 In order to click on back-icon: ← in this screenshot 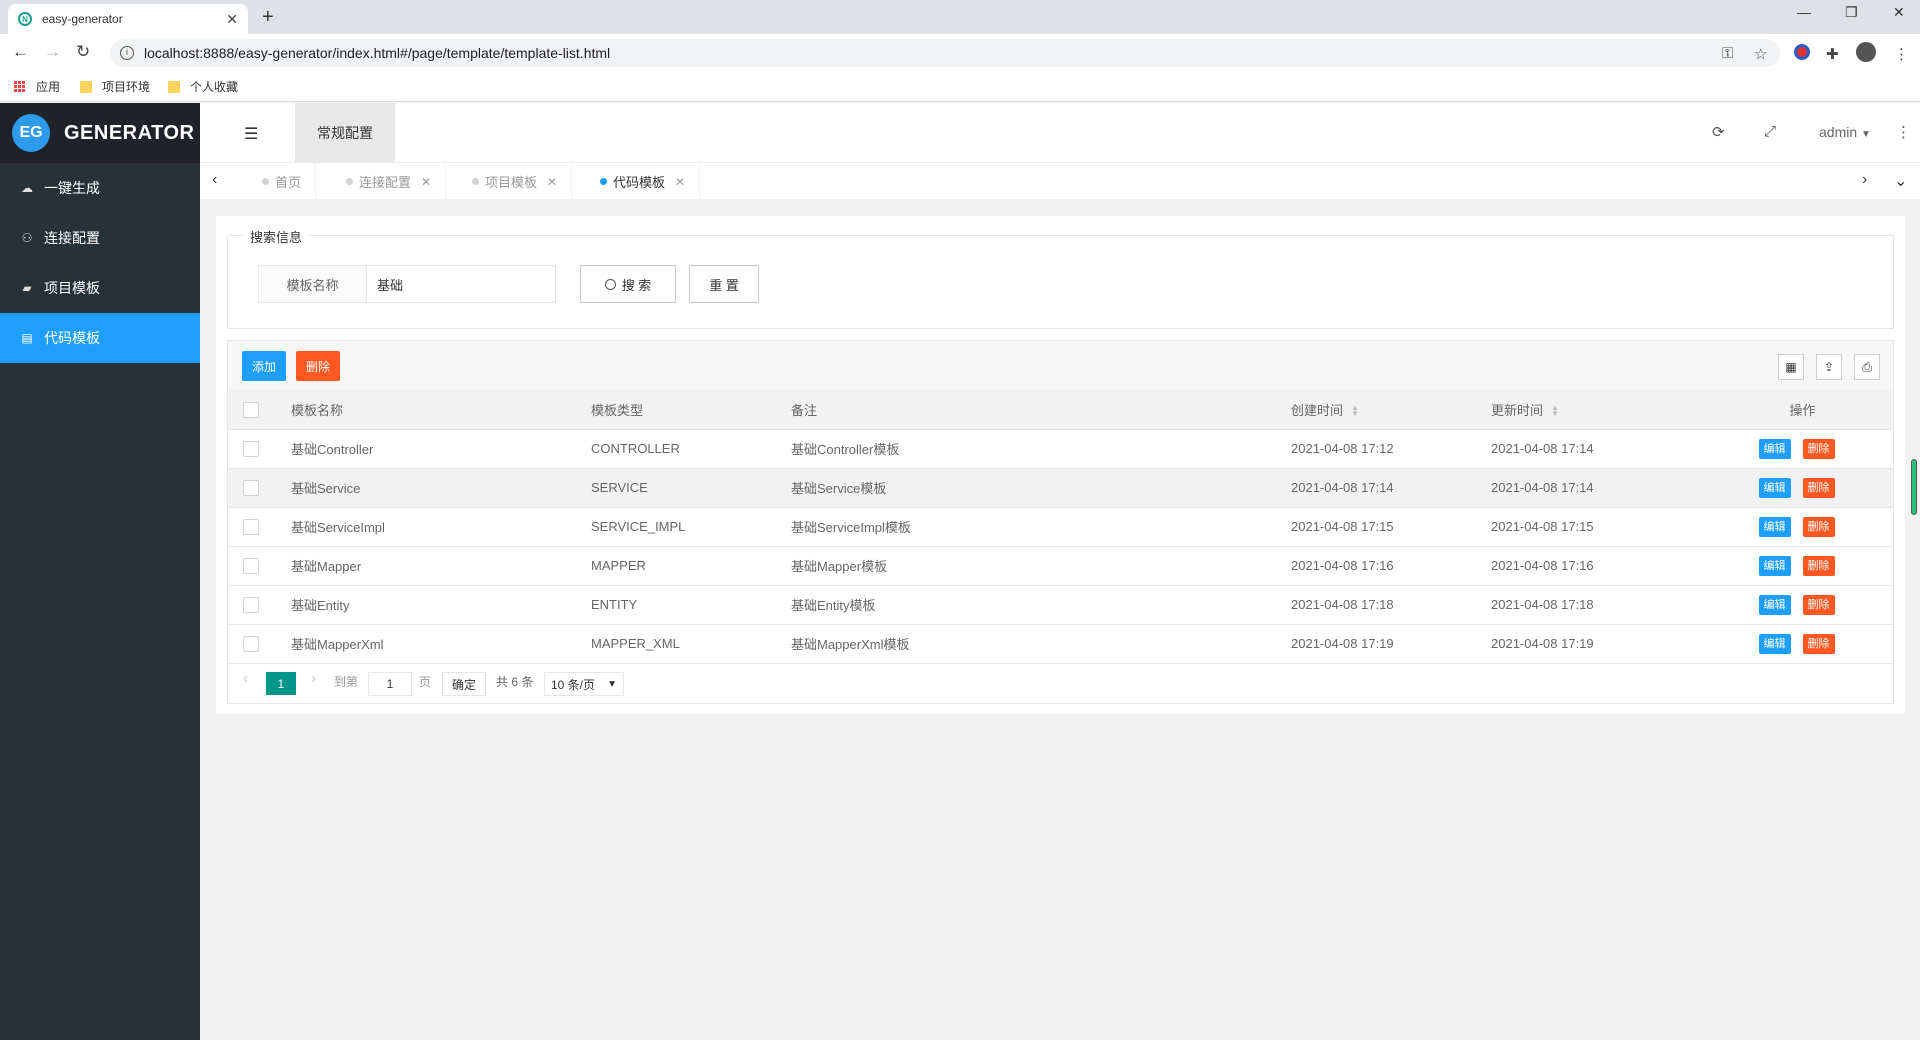, I will do `click(20, 52)`.